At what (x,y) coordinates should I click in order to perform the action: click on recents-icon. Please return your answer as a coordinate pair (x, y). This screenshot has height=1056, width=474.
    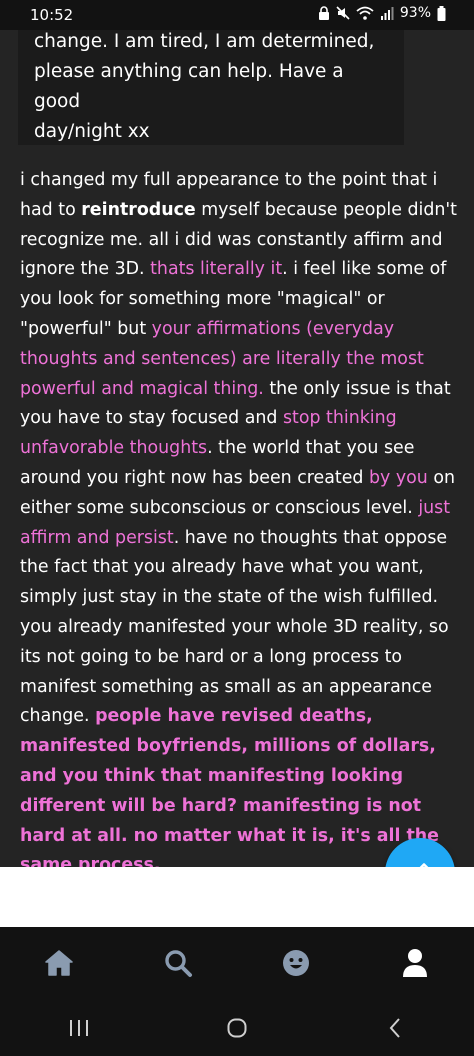
    Looking at the image, I should click on (79, 1027).